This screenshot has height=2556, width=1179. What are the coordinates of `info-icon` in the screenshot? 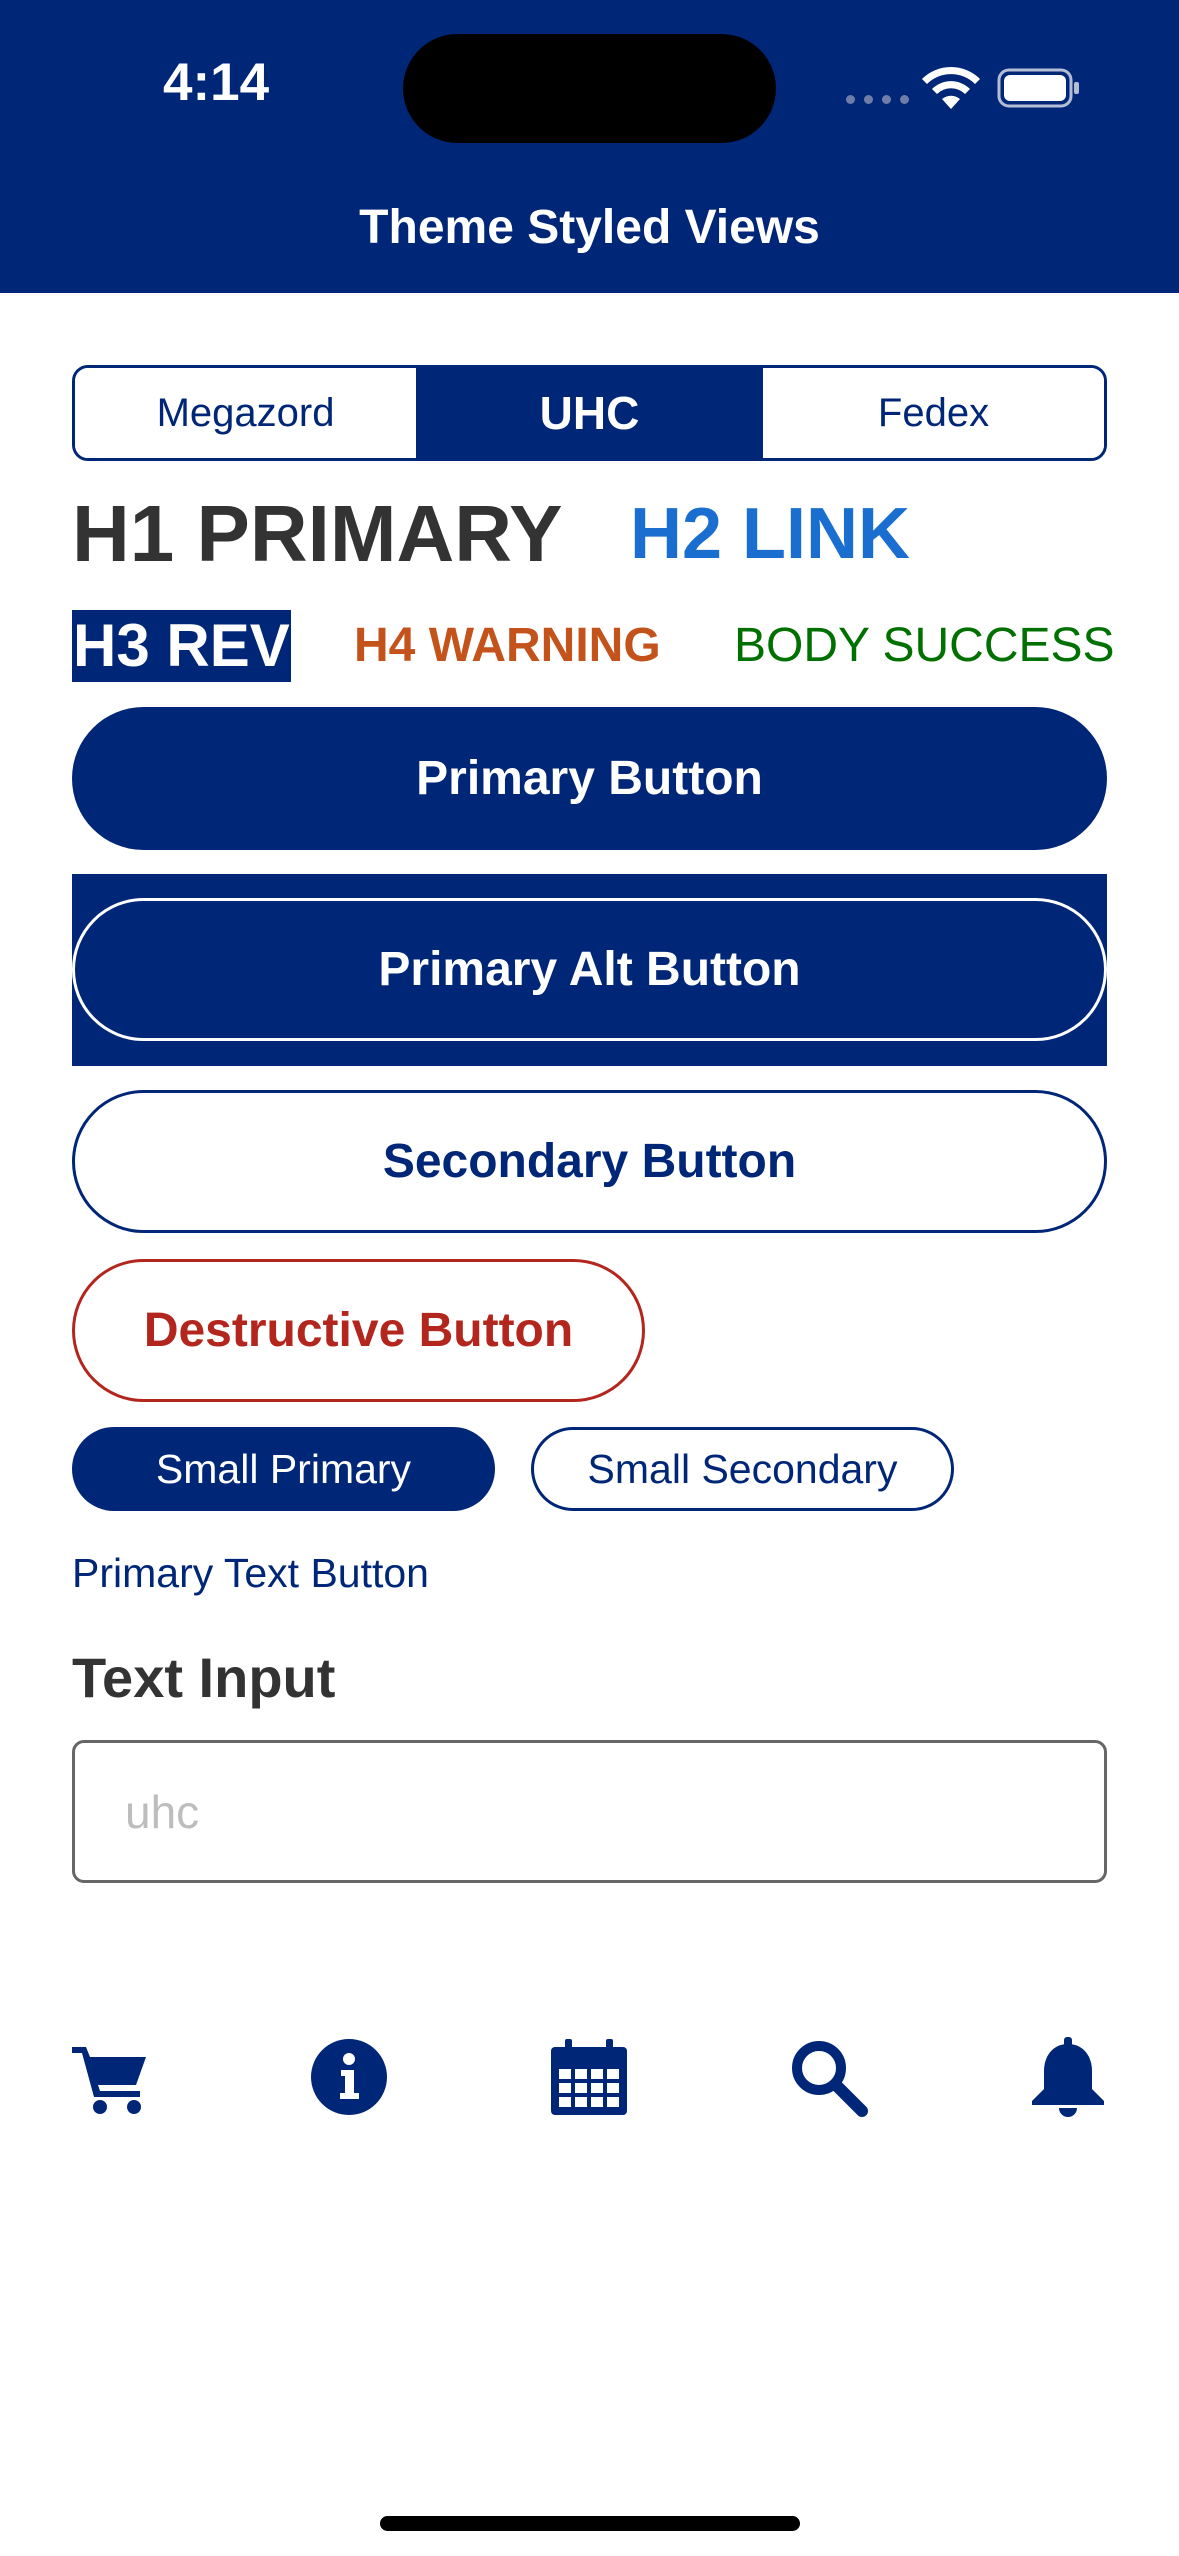 It's located at (349, 2077).